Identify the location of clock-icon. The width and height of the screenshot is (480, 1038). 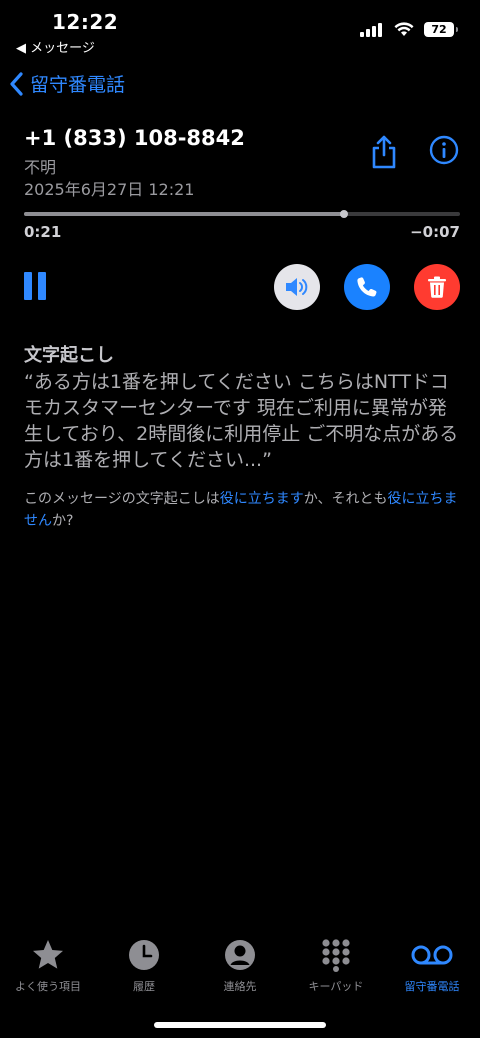
(144, 955).